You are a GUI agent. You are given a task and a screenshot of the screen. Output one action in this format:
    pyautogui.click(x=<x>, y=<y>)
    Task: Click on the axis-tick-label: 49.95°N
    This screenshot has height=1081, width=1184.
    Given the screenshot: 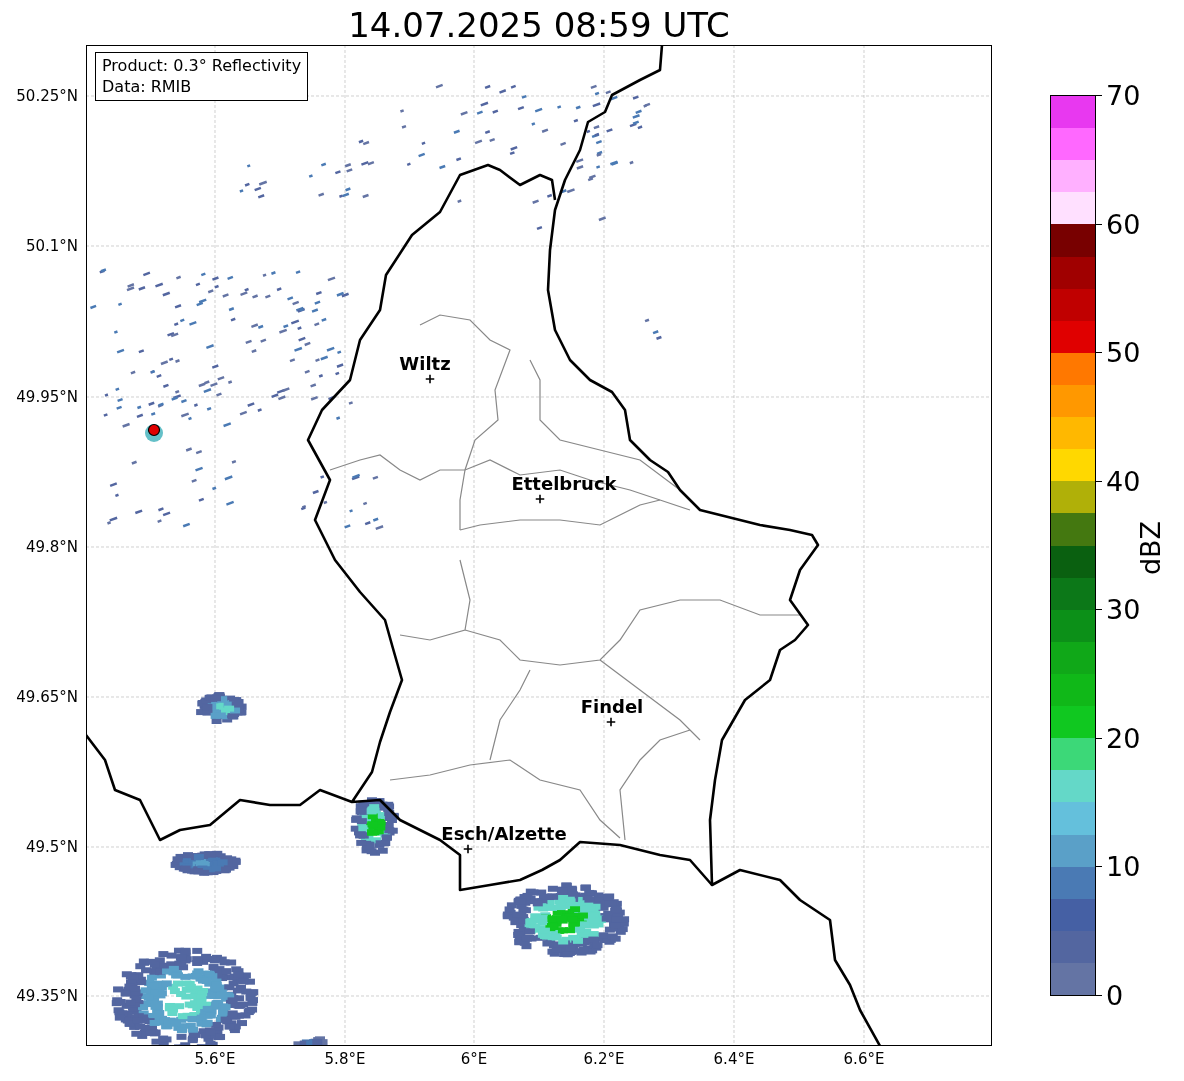 What is the action you would take?
    pyautogui.click(x=47, y=397)
    